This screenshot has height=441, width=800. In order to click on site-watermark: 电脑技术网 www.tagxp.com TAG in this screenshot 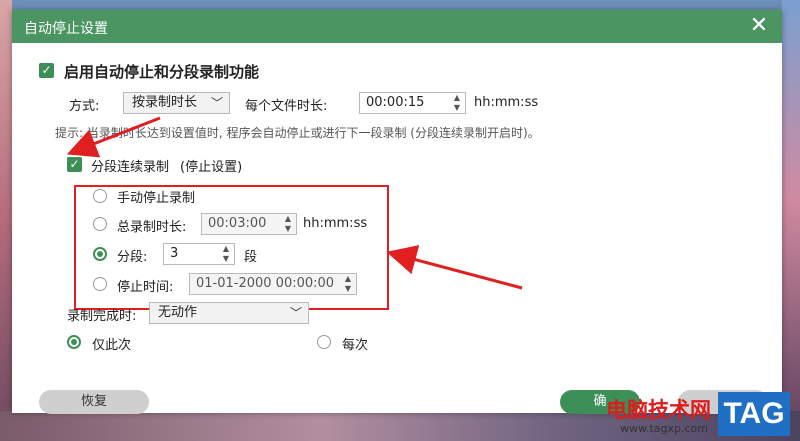, I will do `click(701, 415)`.